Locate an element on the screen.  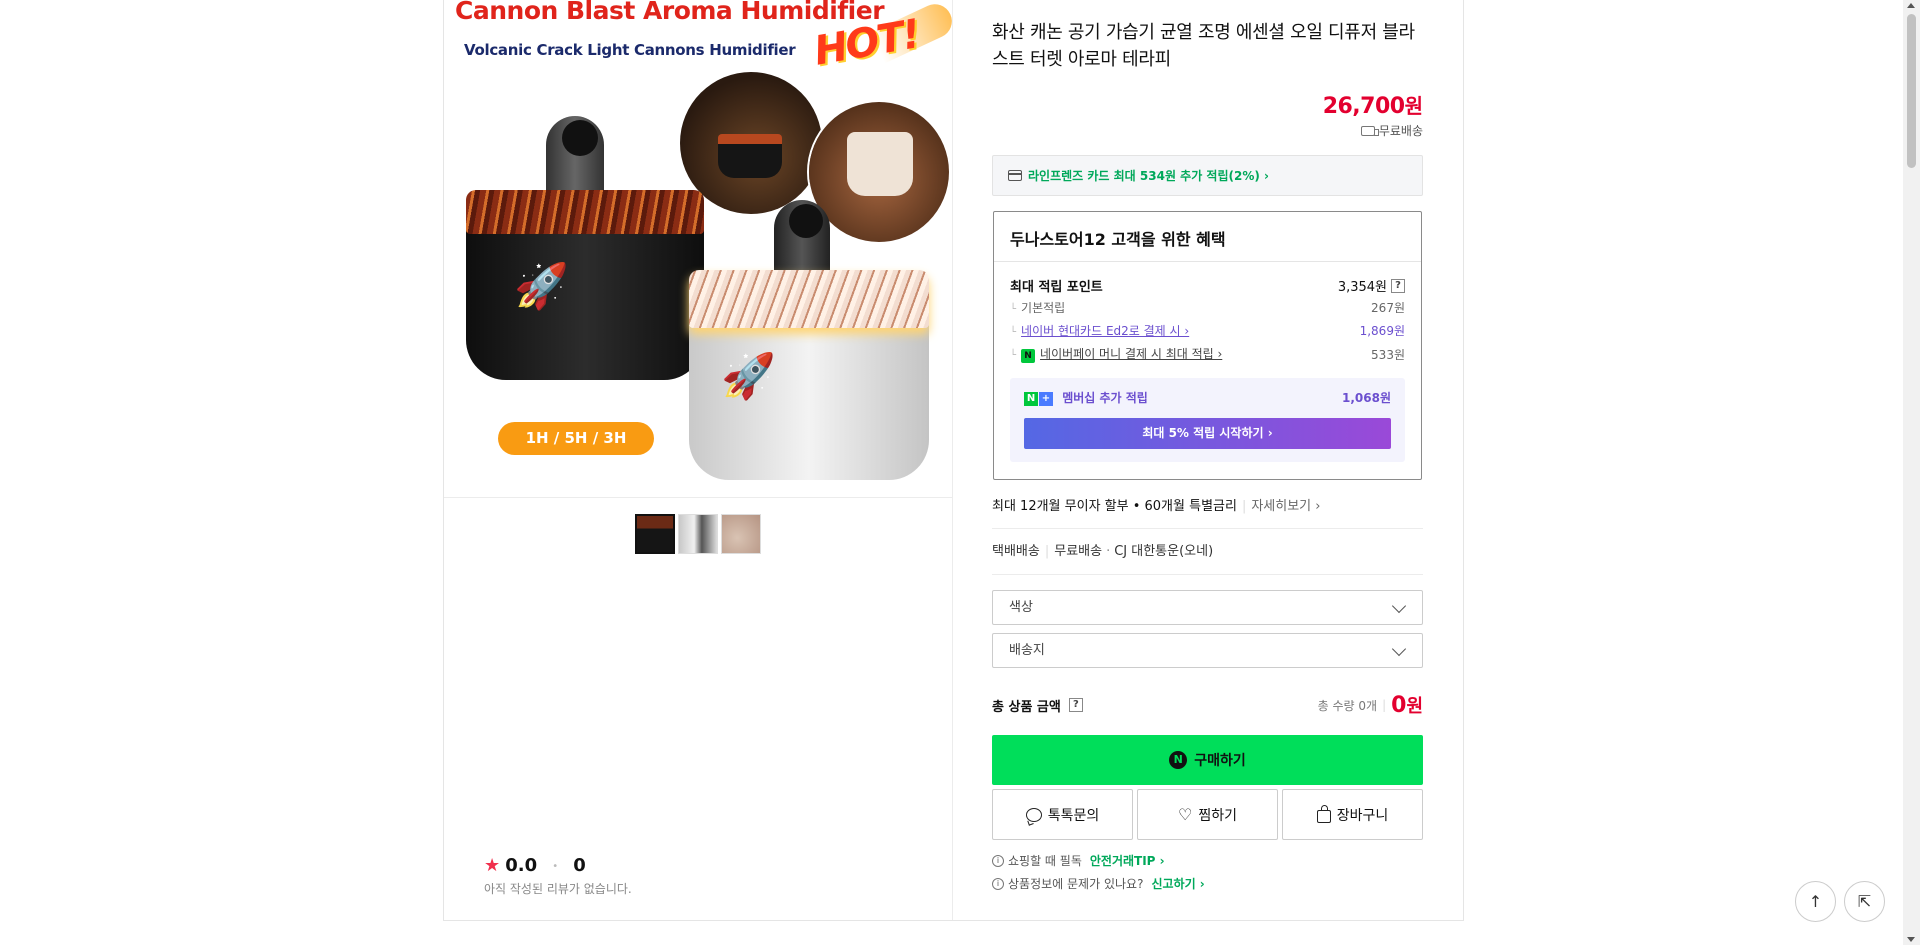
price-unit: 원 is located at coordinates (1413, 106).